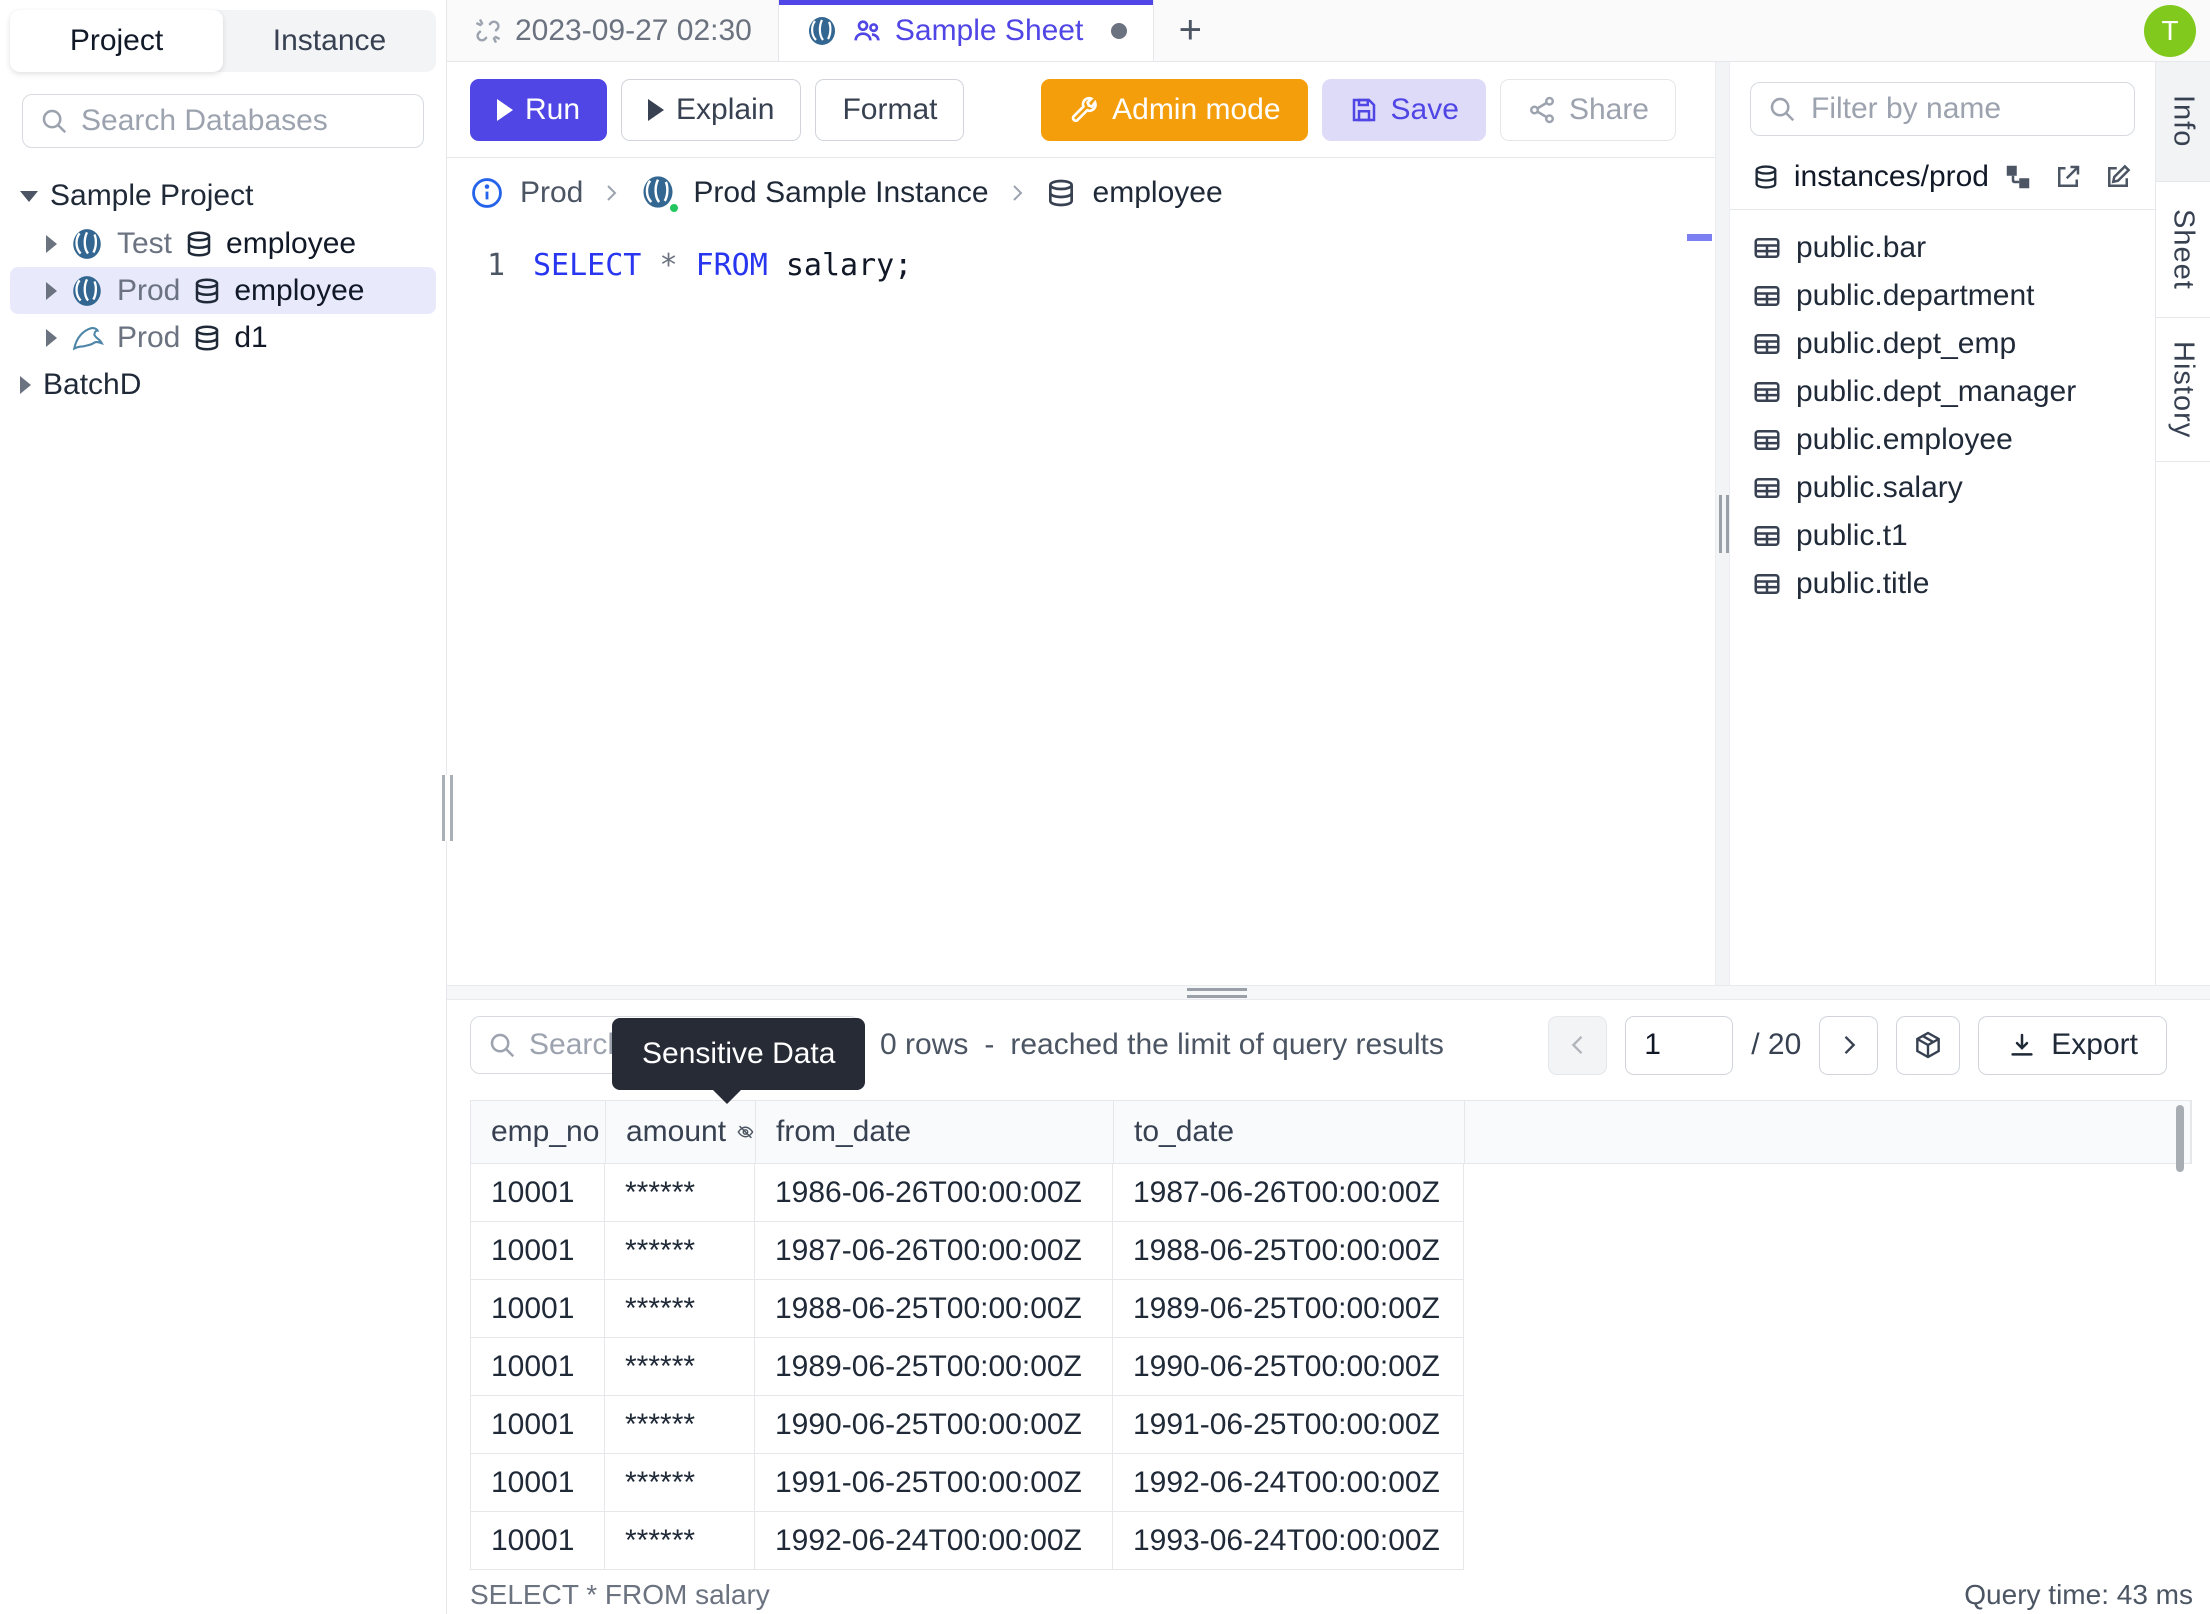  I want to click on filter-input: Filter by name, so click(1942, 109).